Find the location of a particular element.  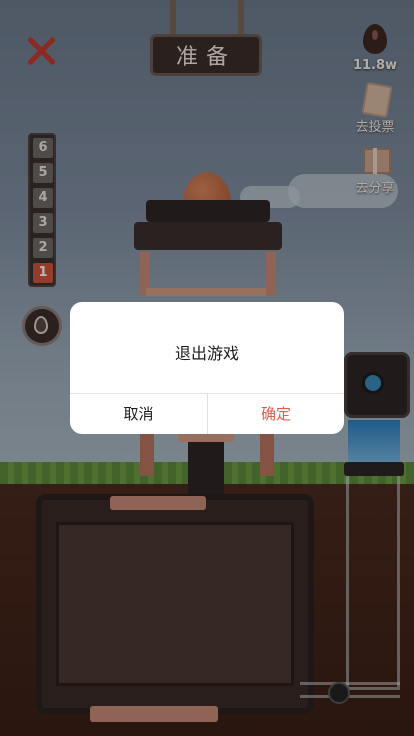

confirm-button: 确定 is located at coordinates (276, 414).